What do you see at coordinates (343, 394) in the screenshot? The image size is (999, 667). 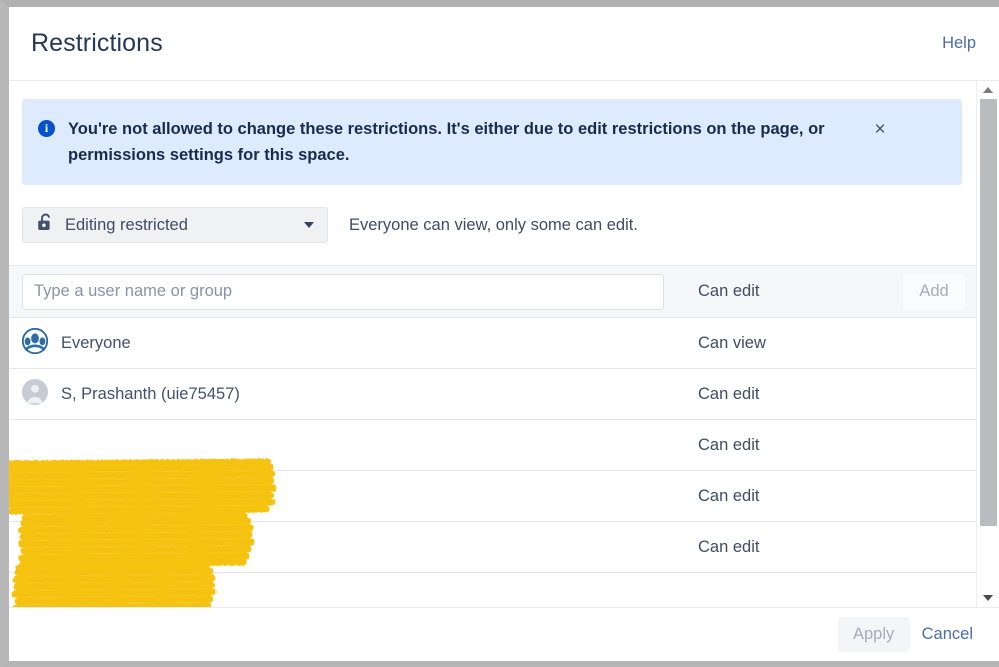 I see `row-entity: S, Prashanth (uie75457)` at bounding box center [343, 394].